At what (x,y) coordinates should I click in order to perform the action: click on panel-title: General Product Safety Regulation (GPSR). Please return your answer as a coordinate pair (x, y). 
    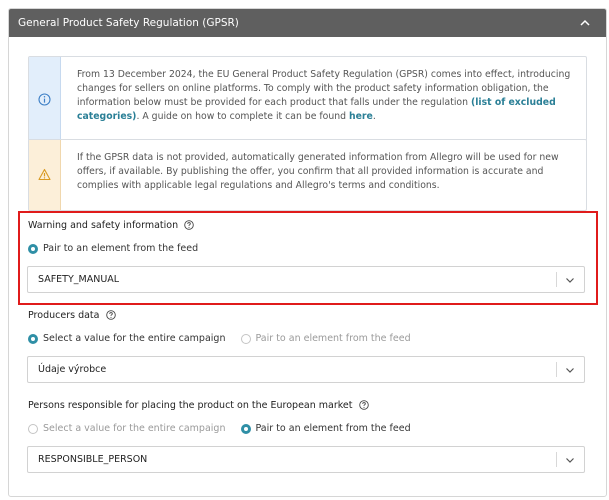
    Looking at the image, I should click on (128, 23).